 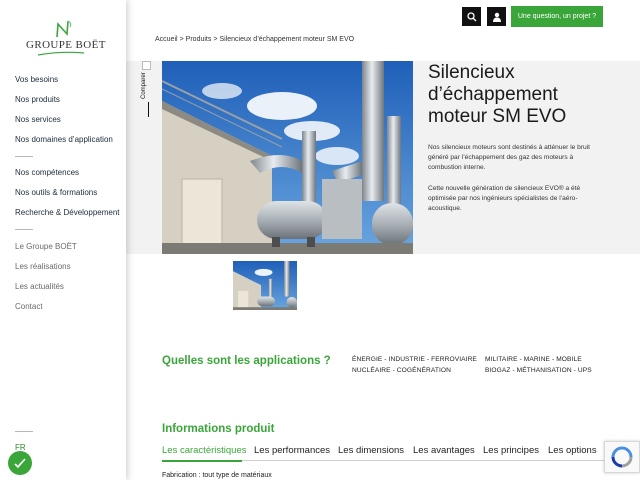 I want to click on breadcrumb-home: Accueil, so click(x=166, y=39).